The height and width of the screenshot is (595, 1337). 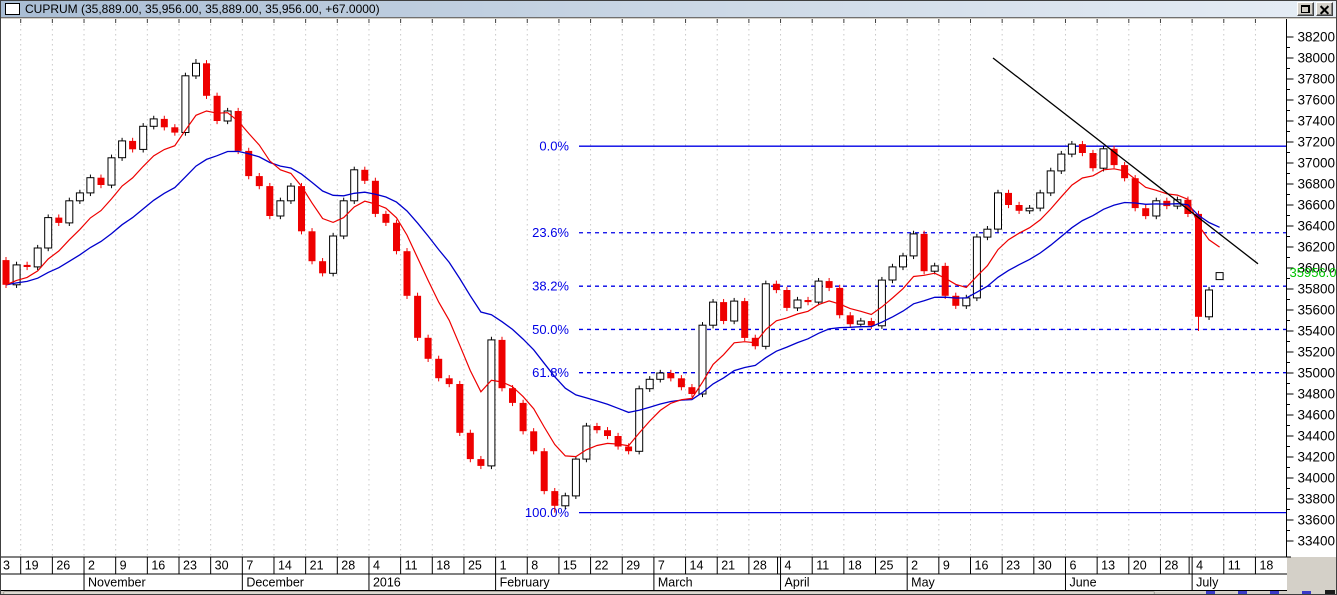 What do you see at coordinates (1317, 163) in the screenshot?
I see `y-axis-label: 37000` at bounding box center [1317, 163].